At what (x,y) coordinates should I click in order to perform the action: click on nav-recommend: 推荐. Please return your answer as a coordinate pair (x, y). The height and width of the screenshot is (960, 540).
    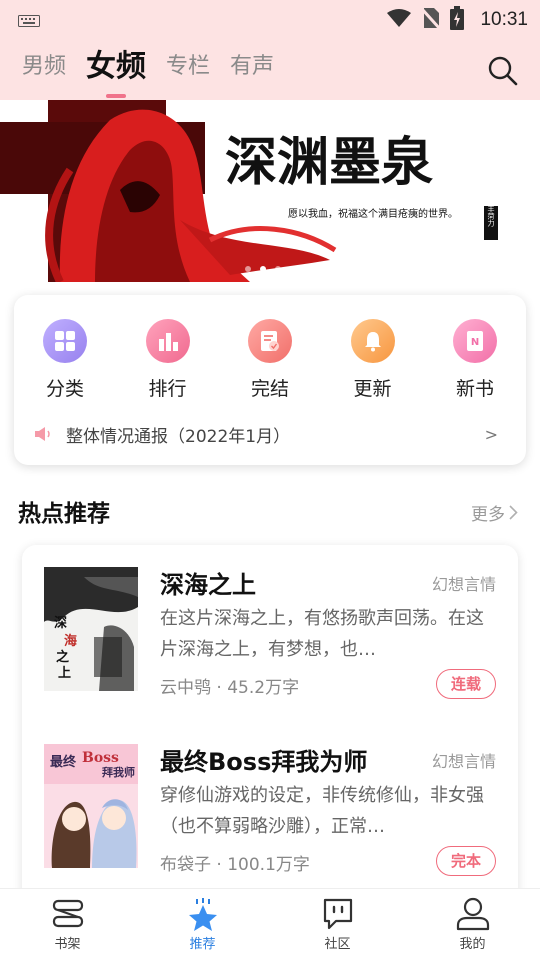
    Looking at the image, I should click on (202, 924).